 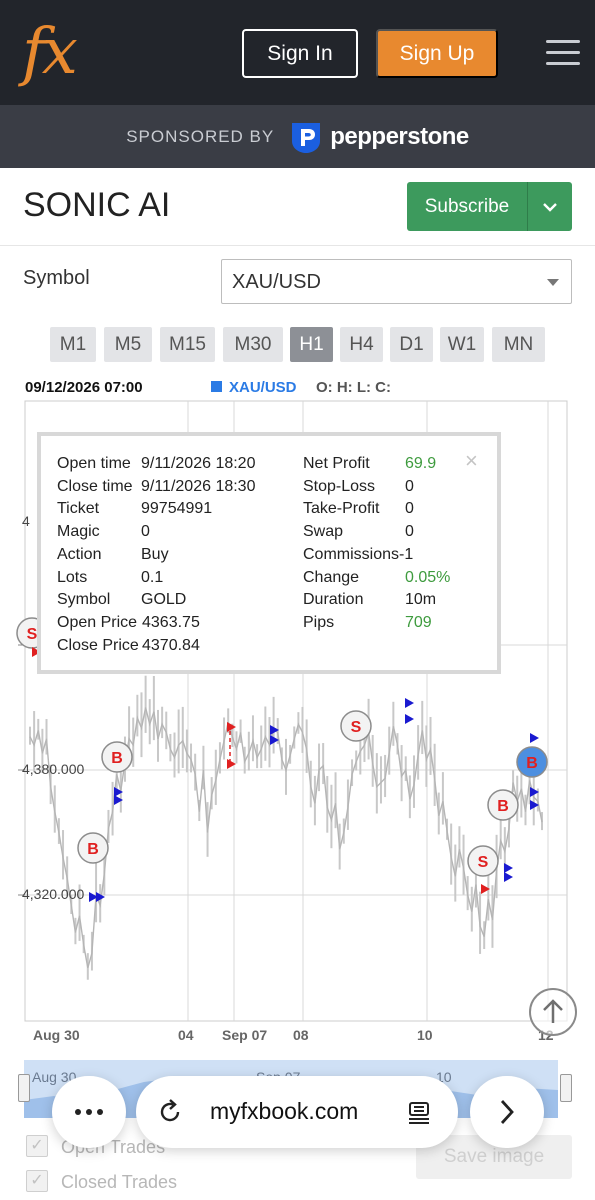 What do you see at coordinates (26, 521) in the screenshot?
I see `y-tick-label: 4` at bounding box center [26, 521].